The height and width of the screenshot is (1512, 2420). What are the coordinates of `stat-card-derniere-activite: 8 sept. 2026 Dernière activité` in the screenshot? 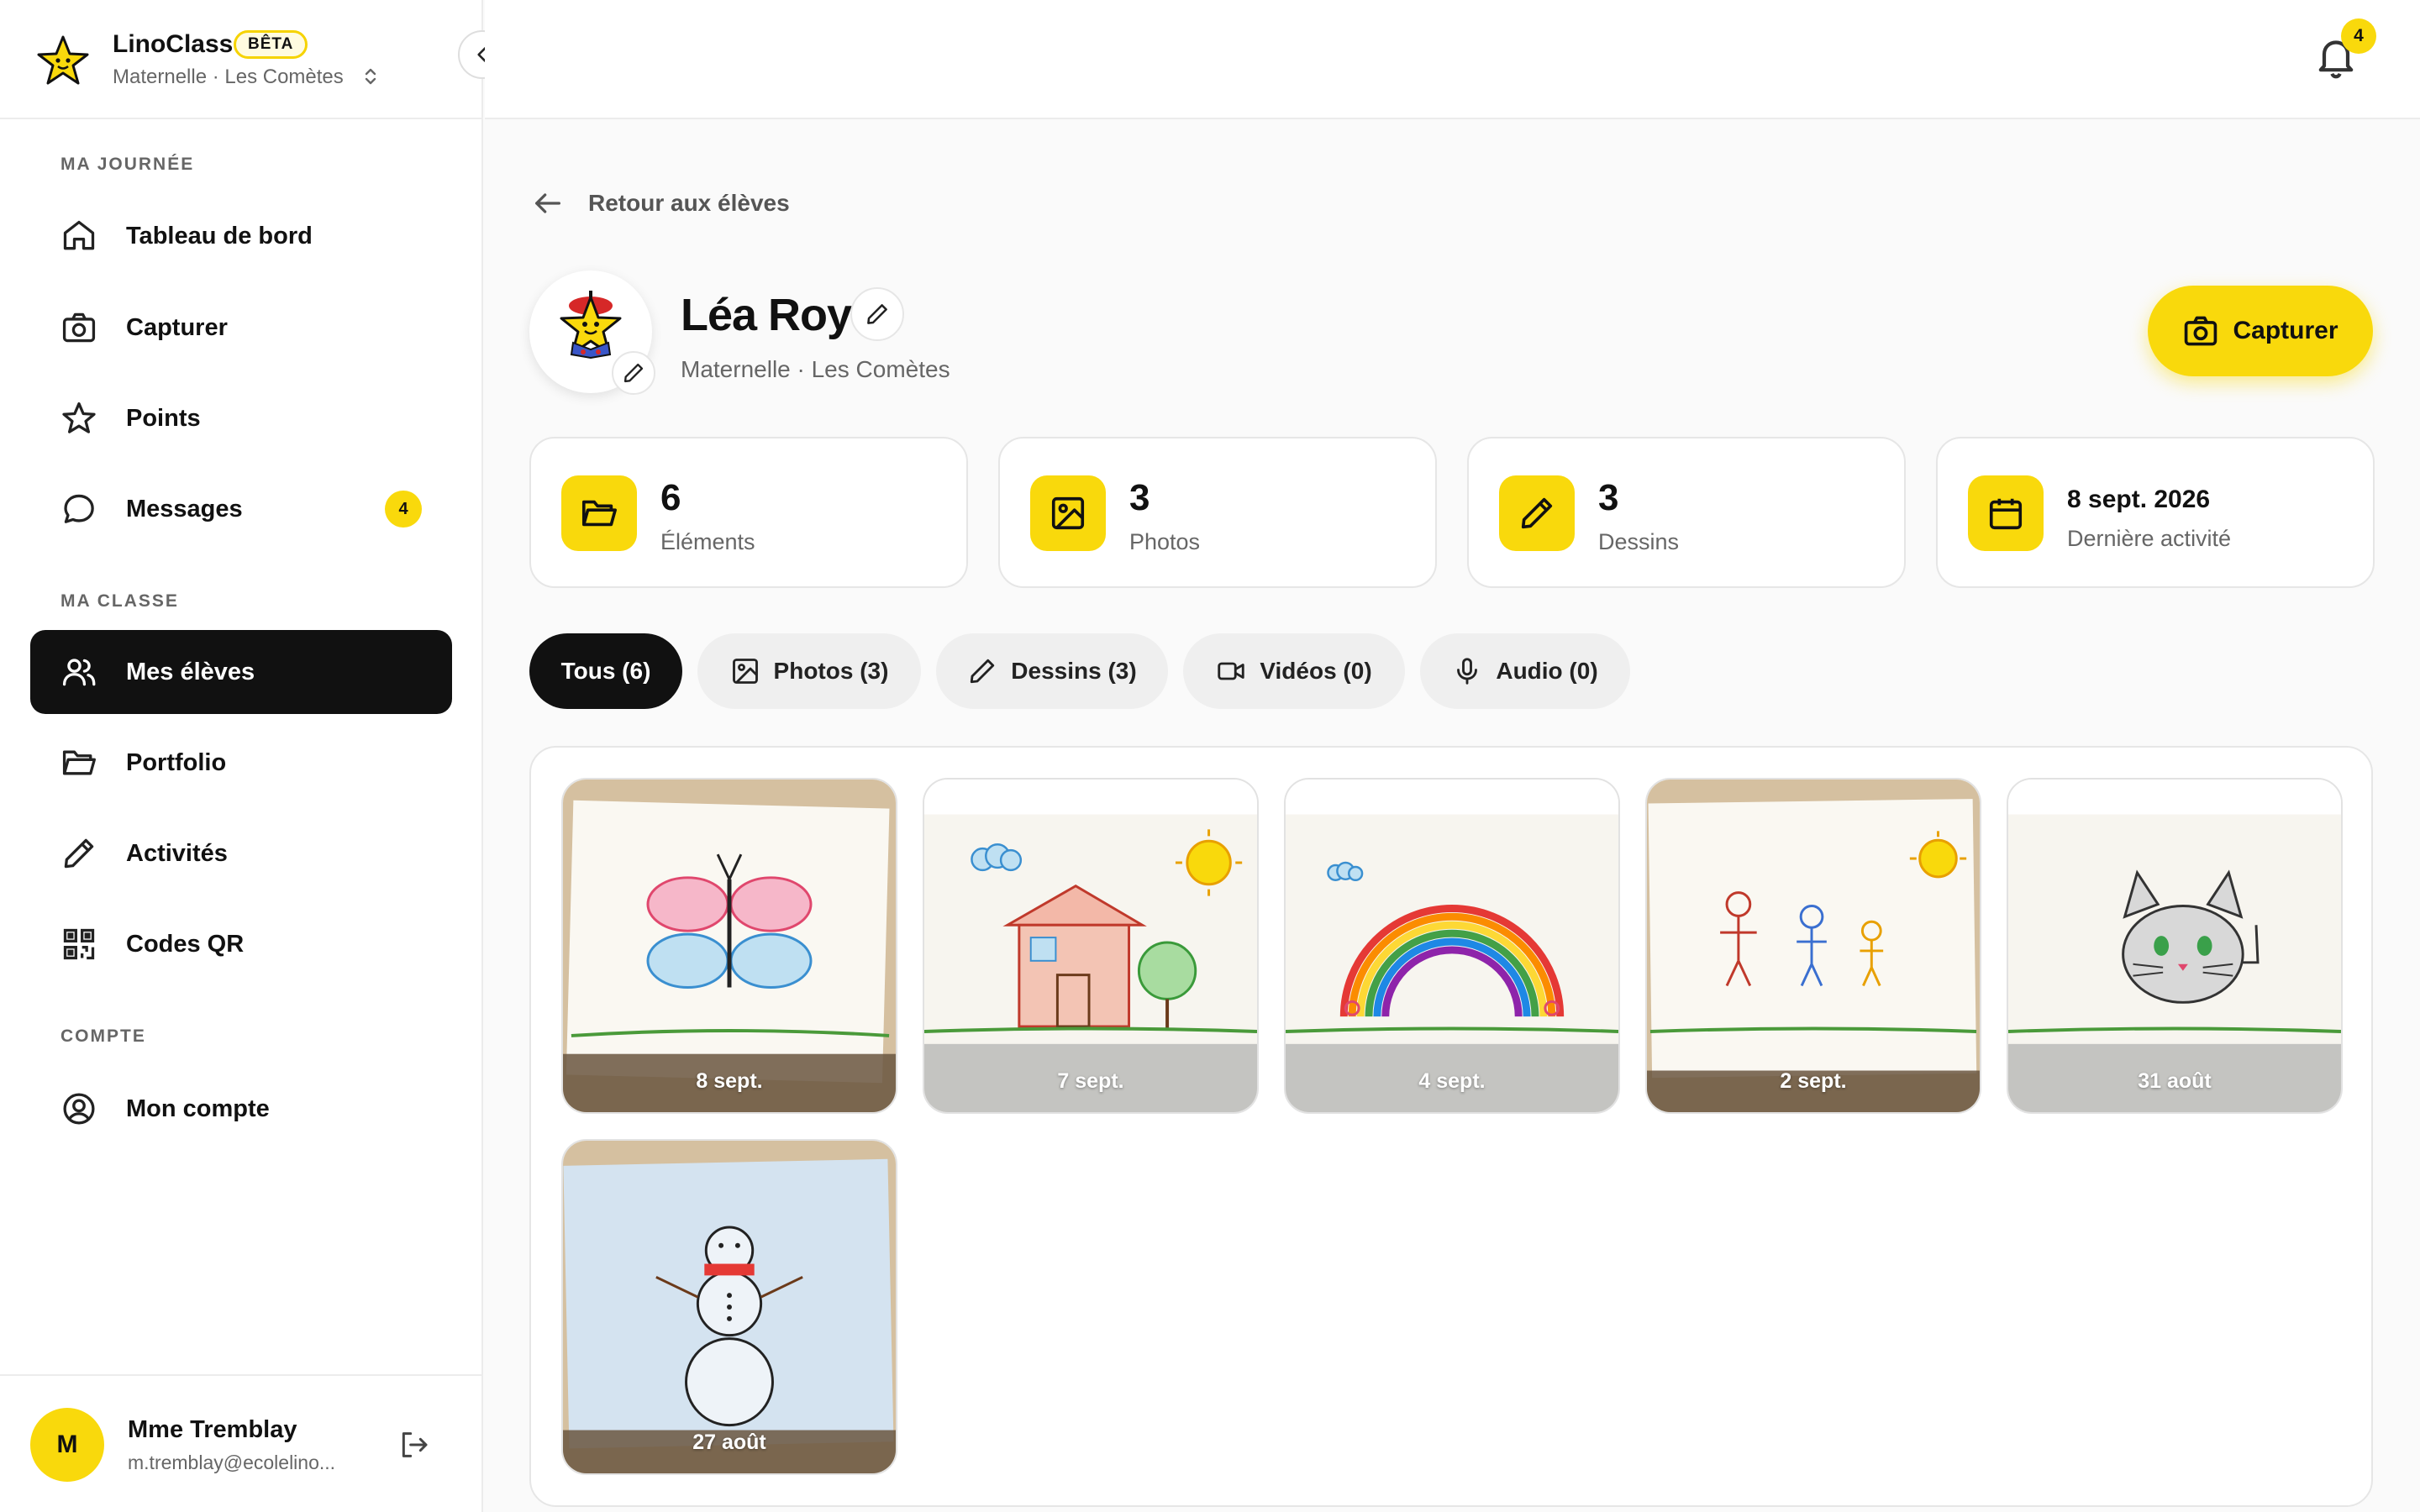 It's located at (2155, 512).